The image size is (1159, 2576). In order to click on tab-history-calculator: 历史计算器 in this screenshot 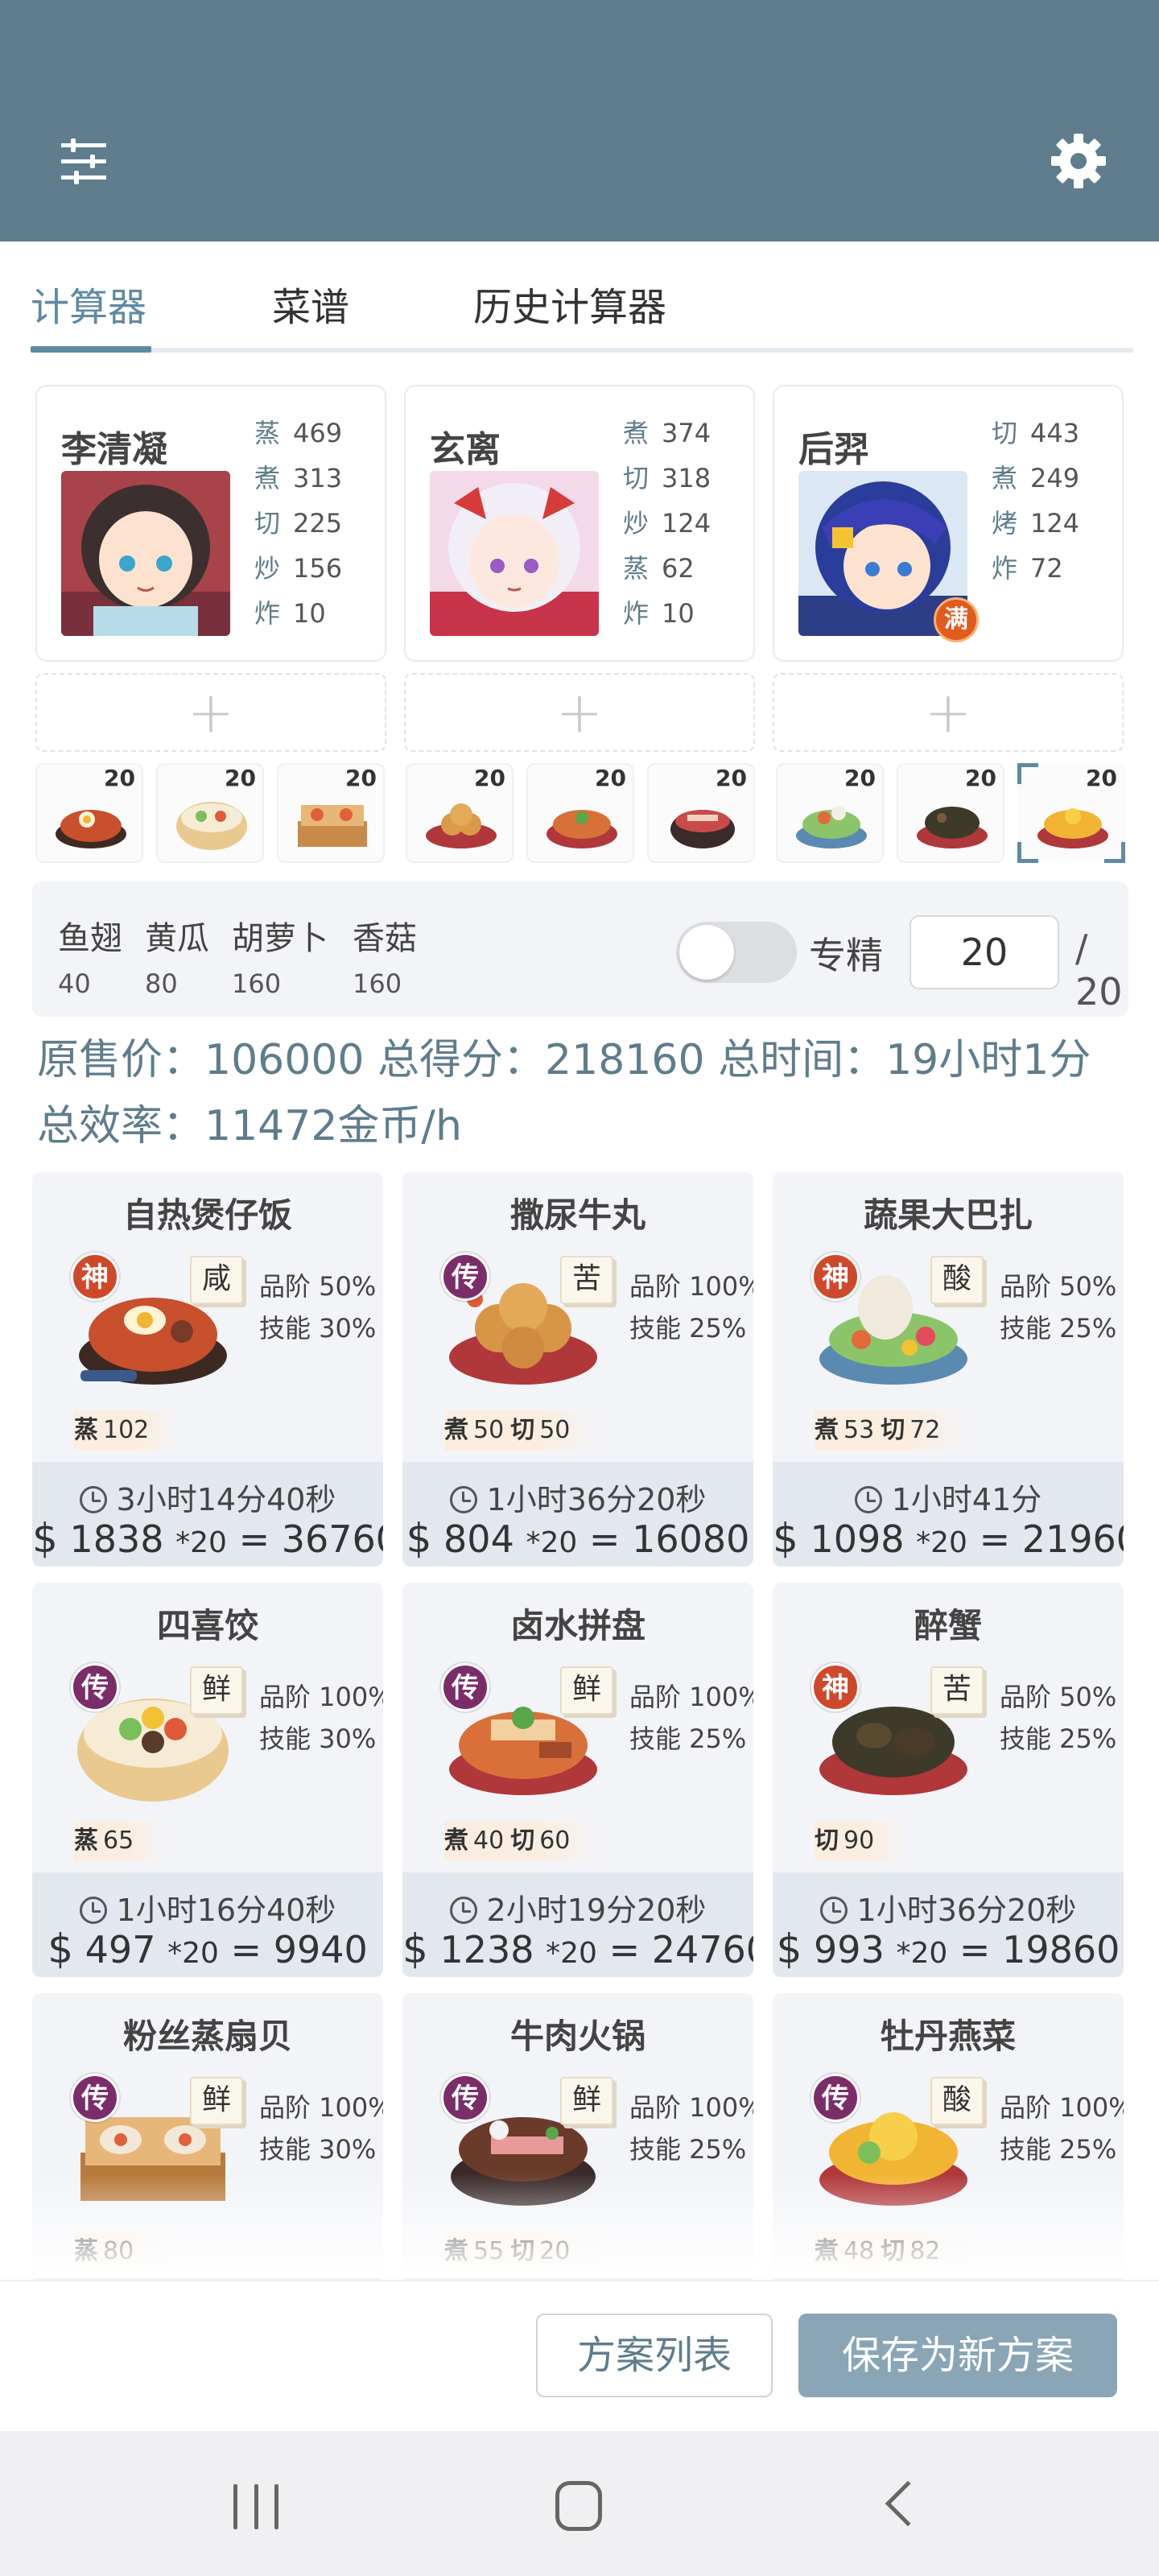, I will do `click(569, 303)`.